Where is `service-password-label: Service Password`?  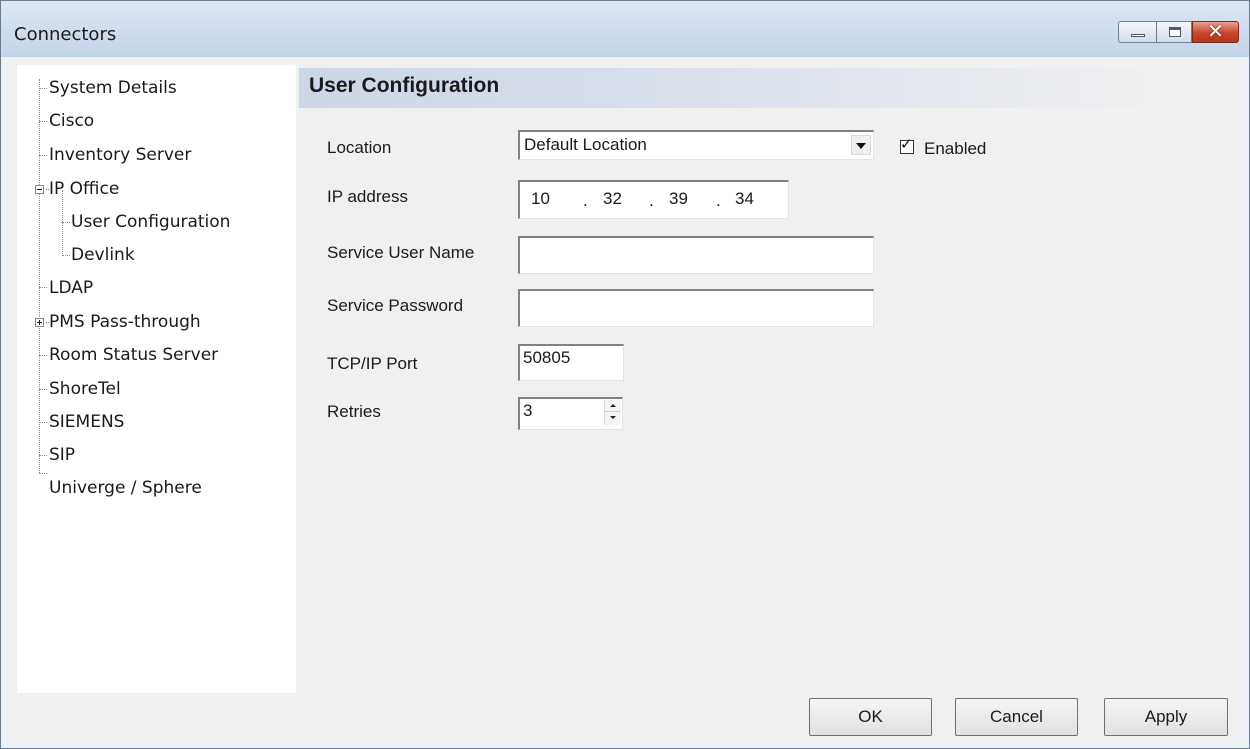
service-password-label: Service Password is located at coordinates (395, 305).